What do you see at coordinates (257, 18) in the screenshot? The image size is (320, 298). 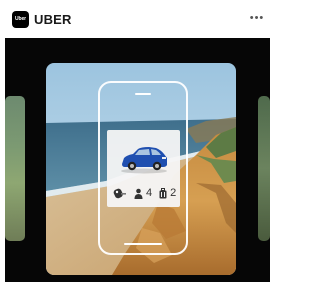 I see `more-options-button: •••` at bounding box center [257, 18].